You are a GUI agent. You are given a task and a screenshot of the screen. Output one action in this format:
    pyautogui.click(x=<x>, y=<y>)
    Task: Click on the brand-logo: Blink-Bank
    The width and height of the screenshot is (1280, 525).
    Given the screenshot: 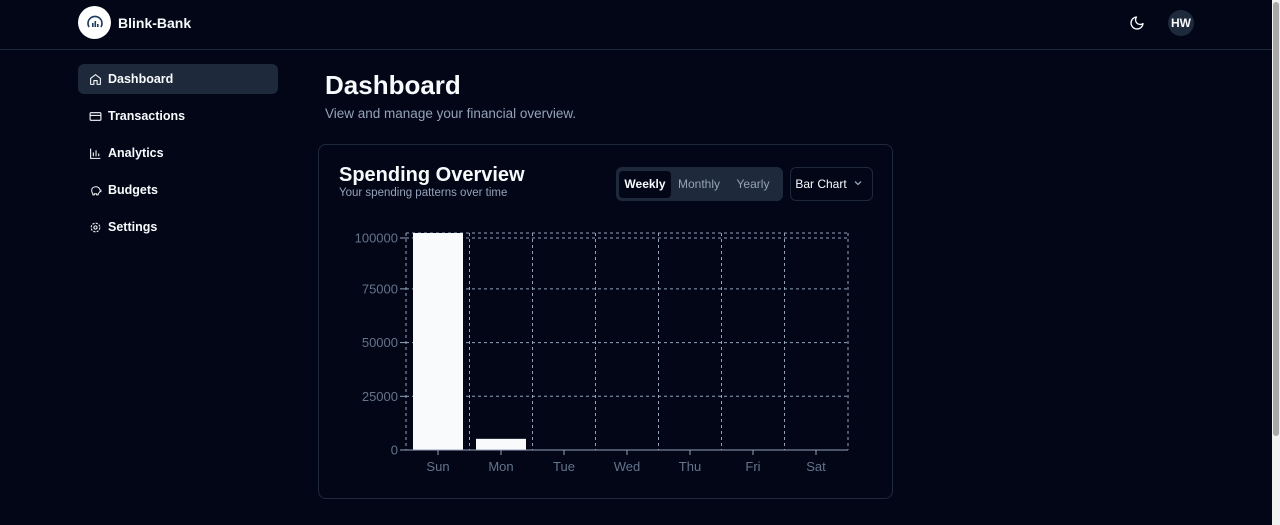 What is the action you would take?
    pyautogui.click(x=134, y=22)
    